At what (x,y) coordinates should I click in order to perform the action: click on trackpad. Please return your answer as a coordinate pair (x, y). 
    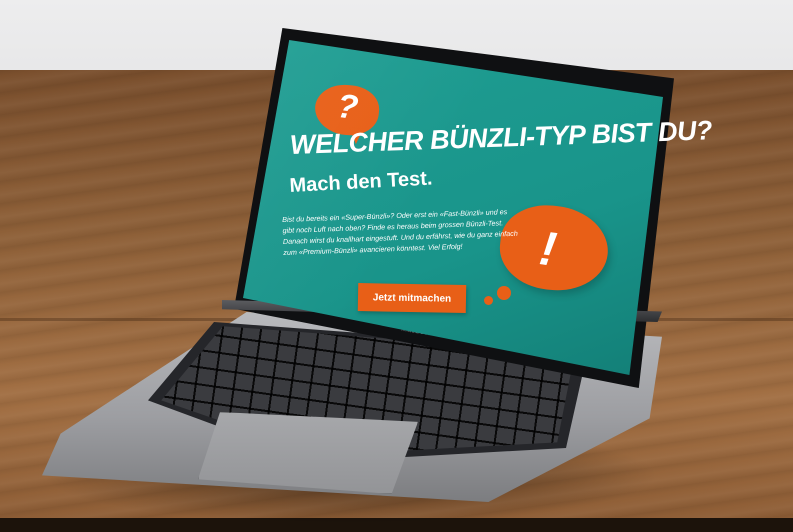
    Looking at the image, I should click on (308, 453).